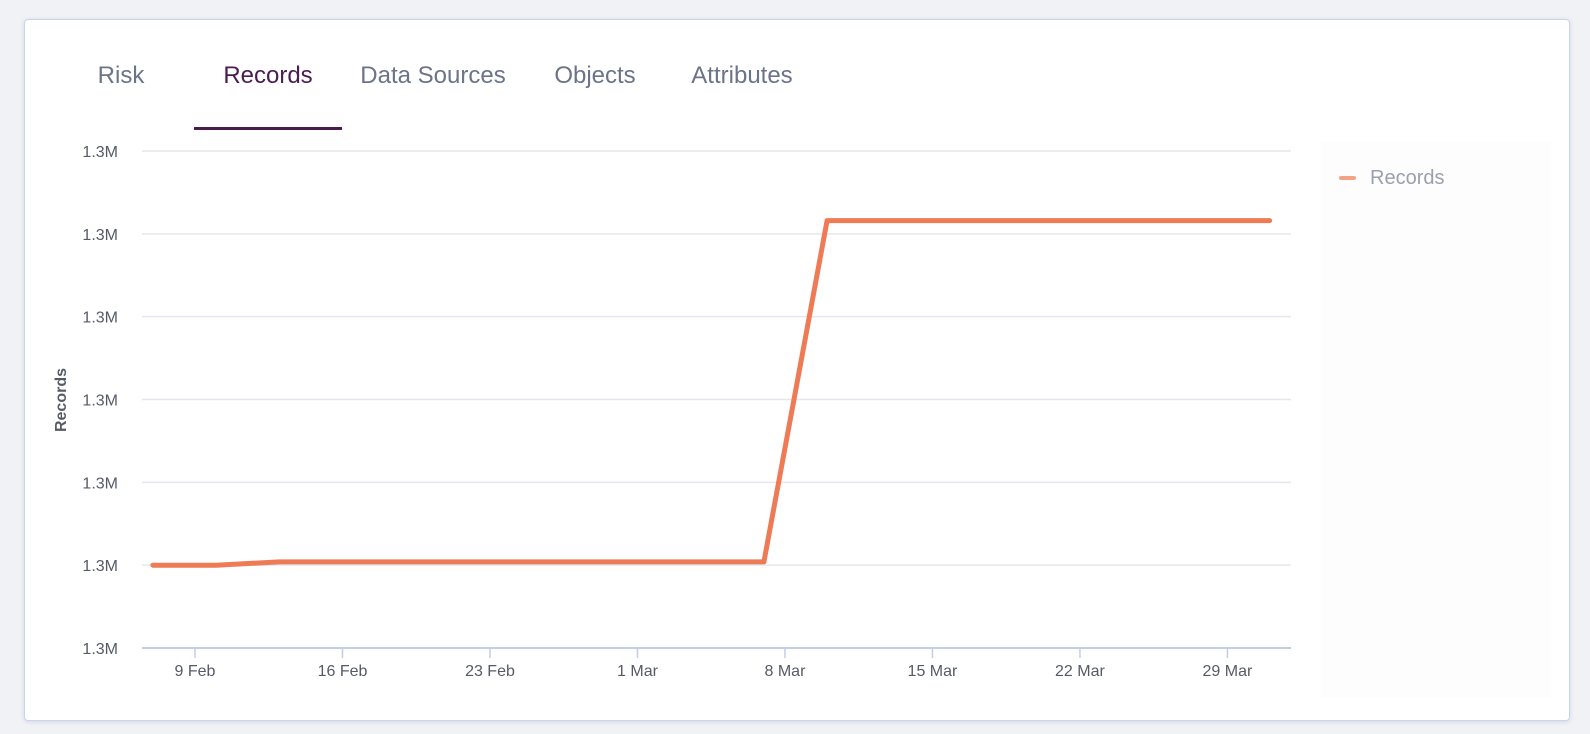 This screenshot has width=1590, height=734. Describe the element at coordinates (1347, 178) in the screenshot. I see `legend-swatch` at that location.